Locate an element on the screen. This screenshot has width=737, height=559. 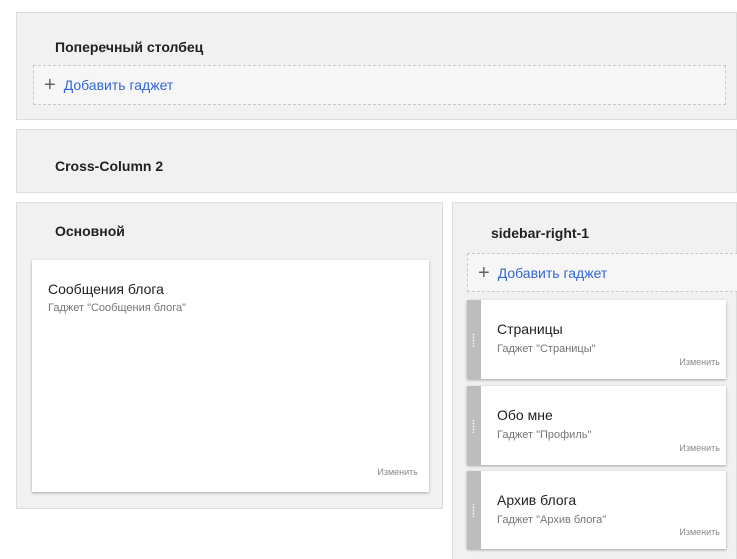
gadget-title: Обо мне is located at coordinates (525, 415).